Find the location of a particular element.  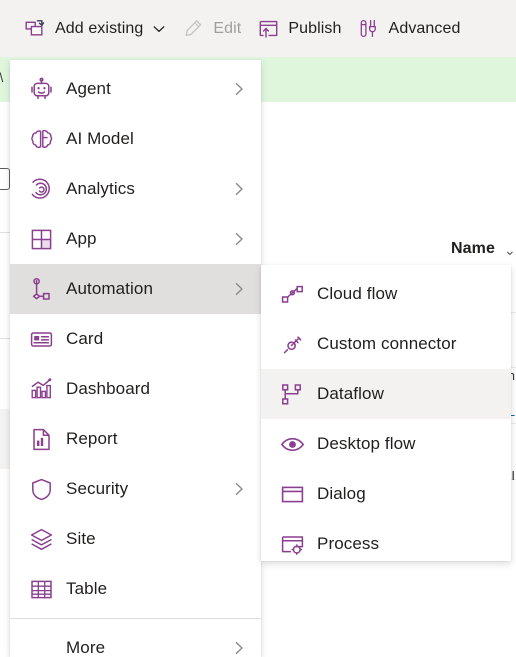

dataflow-icon is located at coordinates (292, 394).